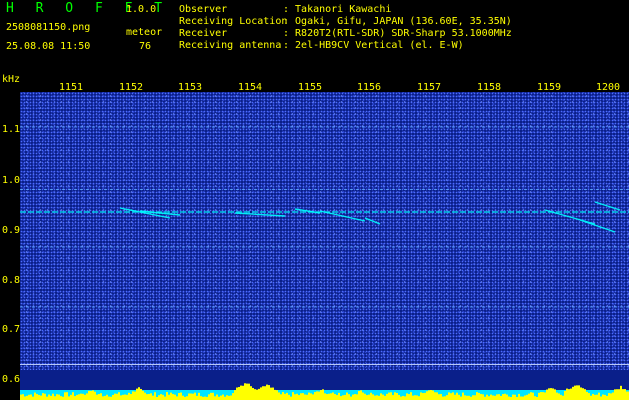 Image resolution: width=629 pixels, height=400 pixels. I want to click on y-tick-label: 0.7, so click(11, 329).